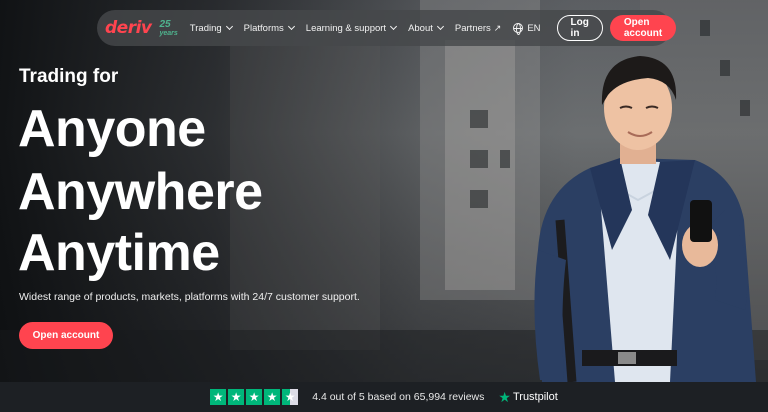  What do you see at coordinates (165, 24) in the screenshot?
I see `years-number: 25` at bounding box center [165, 24].